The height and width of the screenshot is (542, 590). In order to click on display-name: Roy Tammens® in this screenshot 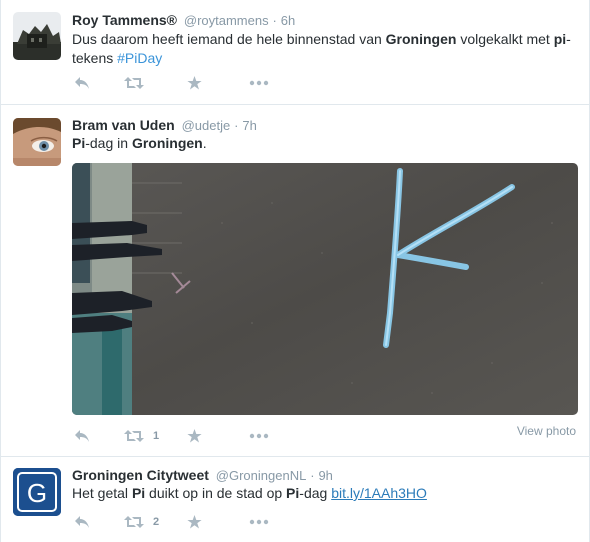, I will do `click(124, 20)`.